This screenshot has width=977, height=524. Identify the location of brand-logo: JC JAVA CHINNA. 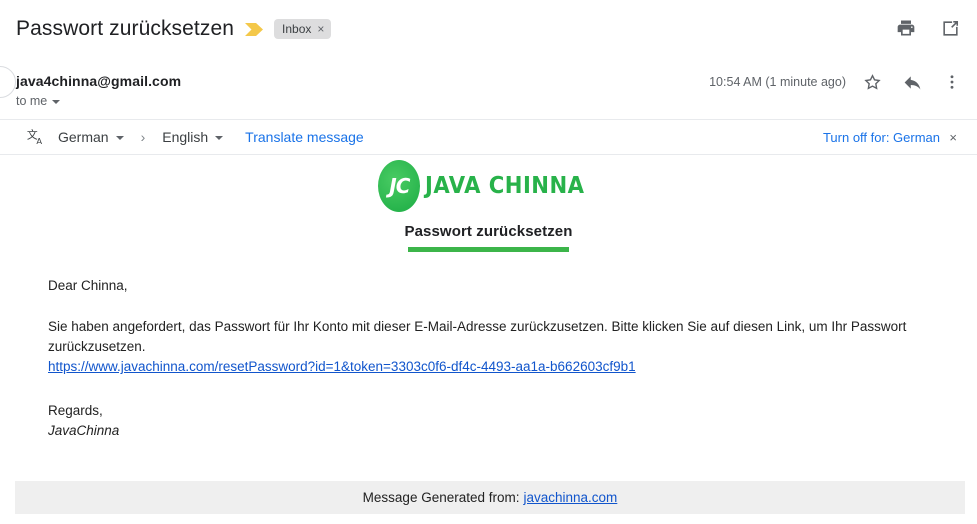
(488, 186).